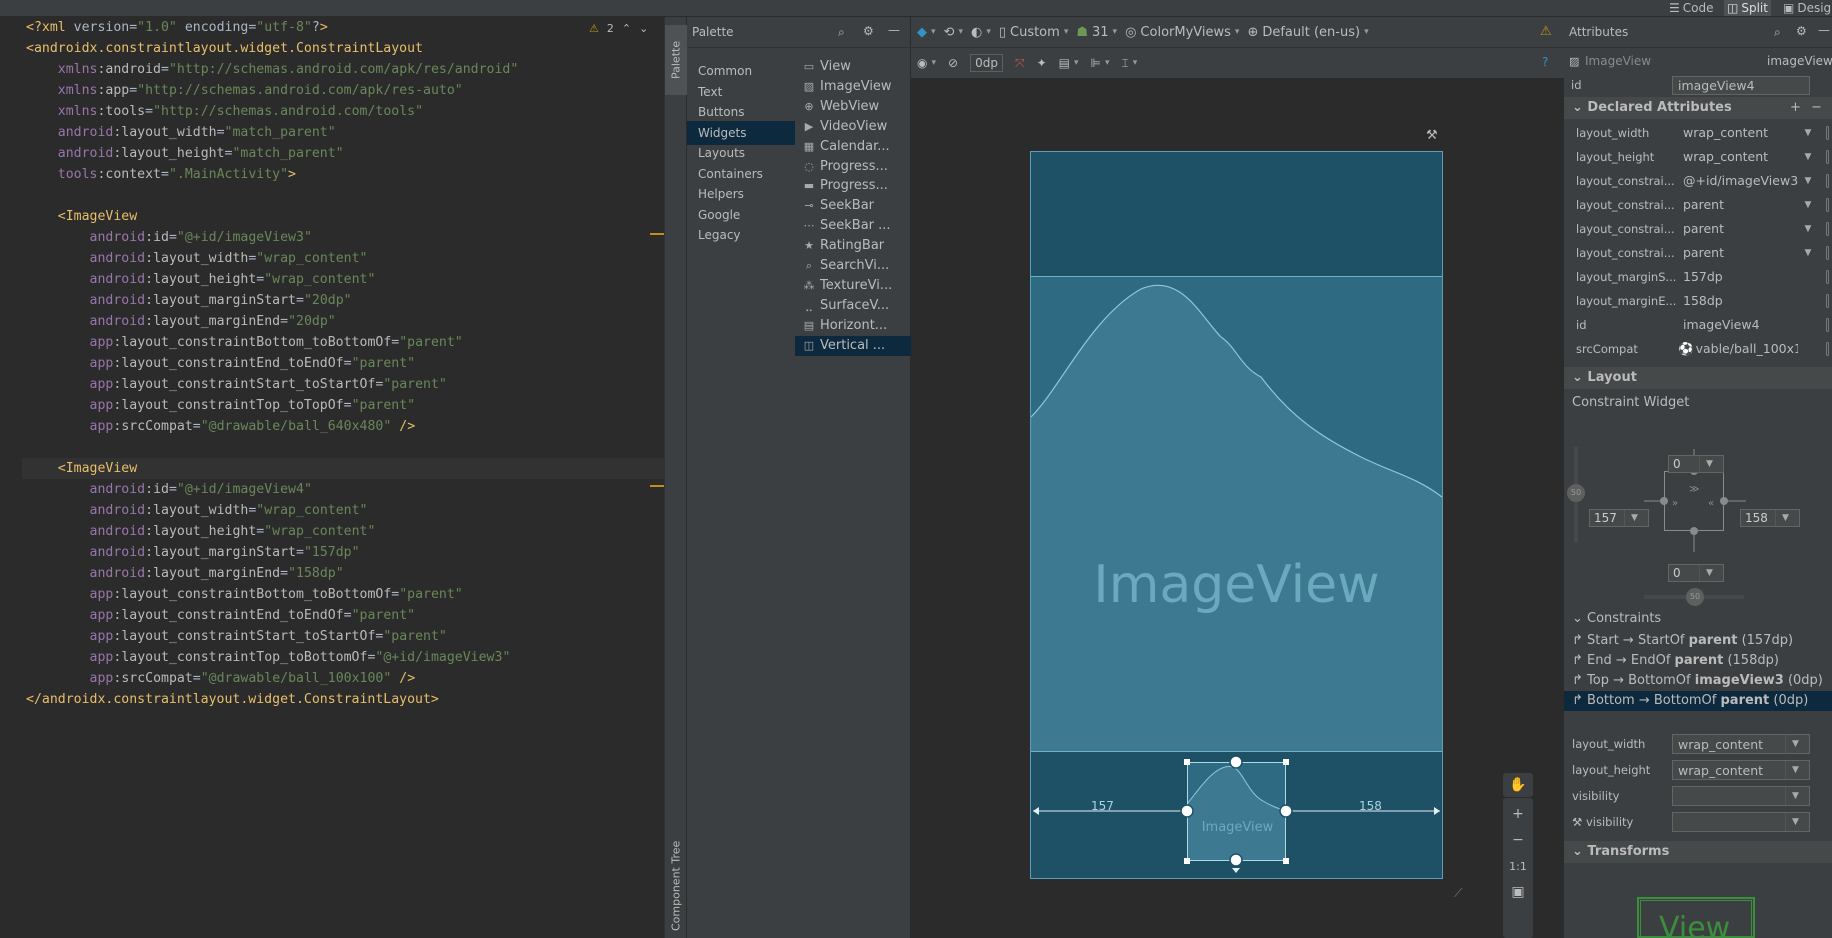 The height and width of the screenshot is (938, 1832). What do you see at coordinates (1770, 518) in the screenshot?
I see `margin-end-spinner: 158 ▼` at bounding box center [1770, 518].